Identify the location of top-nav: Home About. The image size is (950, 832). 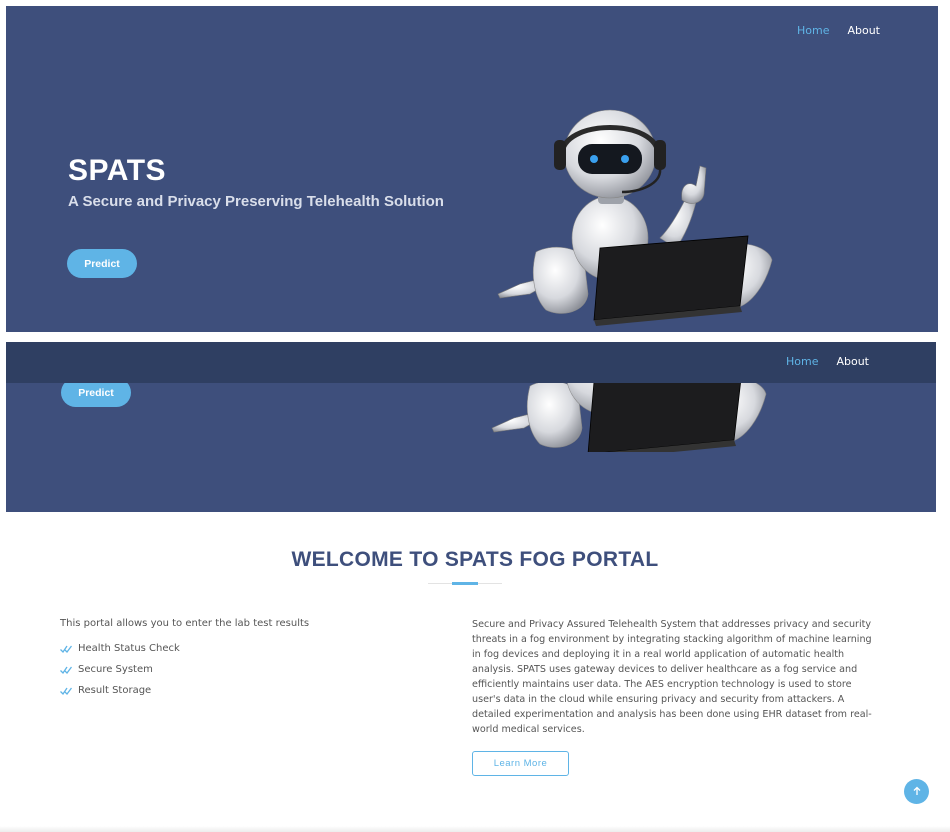
(838, 30).